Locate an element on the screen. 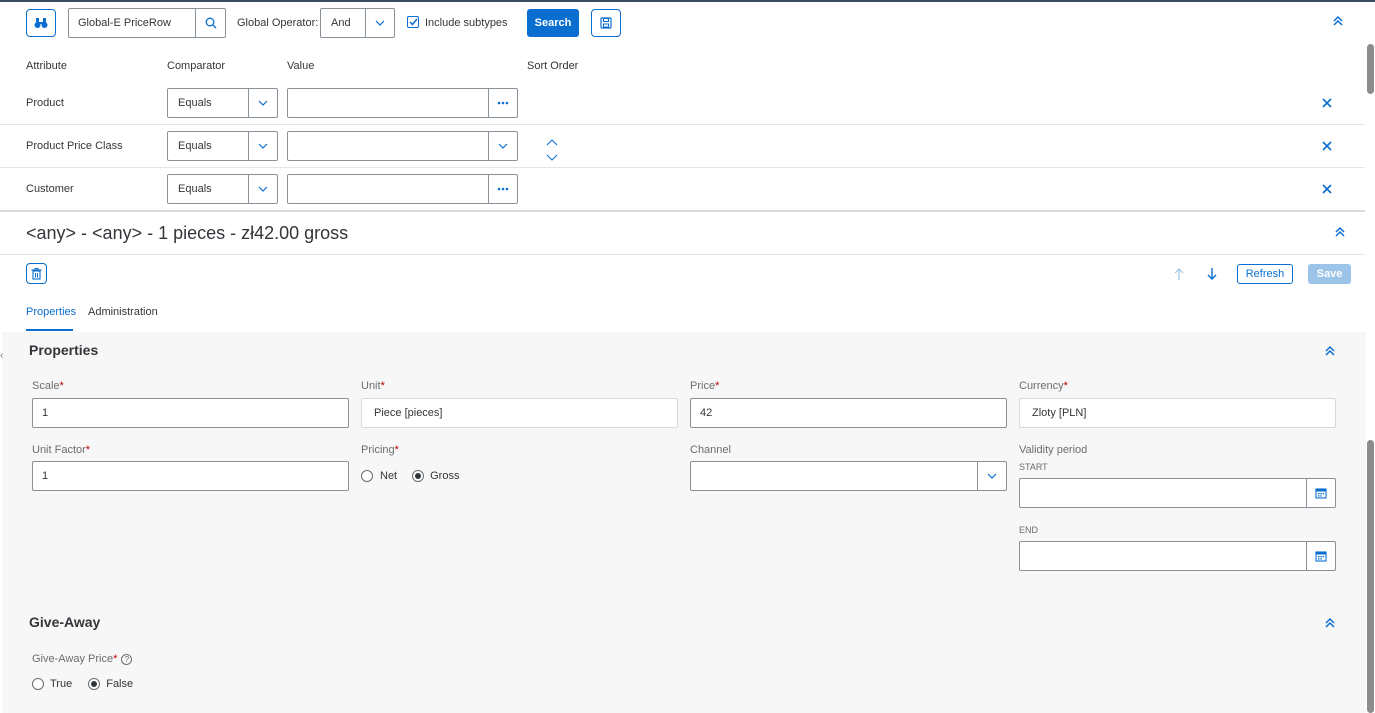 The image size is (1375, 713). comparator-select-customer: Equals is located at coordinates (222, 189).